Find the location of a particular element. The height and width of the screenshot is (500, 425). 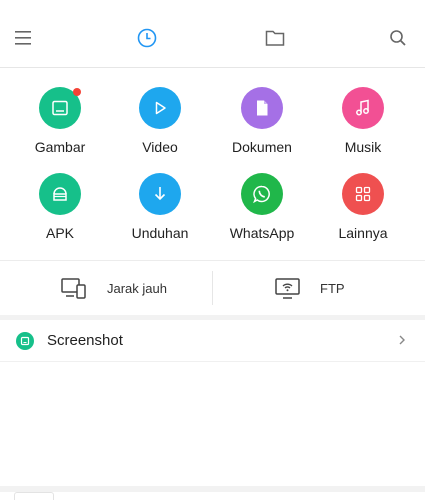

category-lainnya: Lainnya is located at coordinates (363, 207).